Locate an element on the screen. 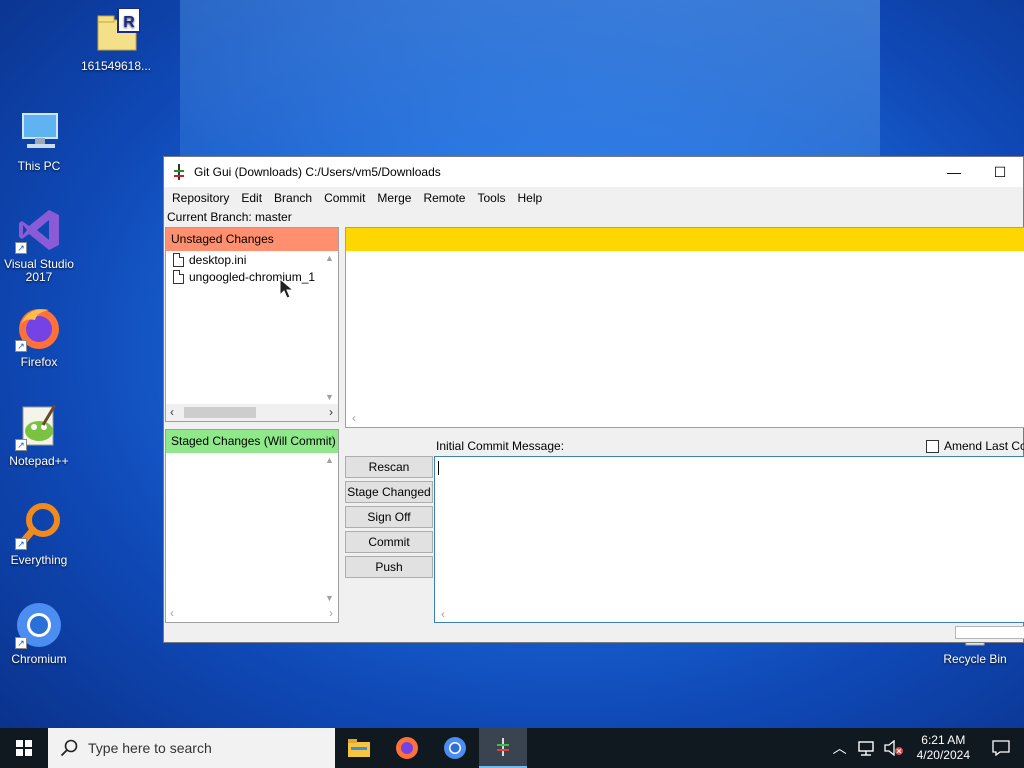 The image size is (1024, 768). file-explorer-icon is located at coordinates (359, 748).